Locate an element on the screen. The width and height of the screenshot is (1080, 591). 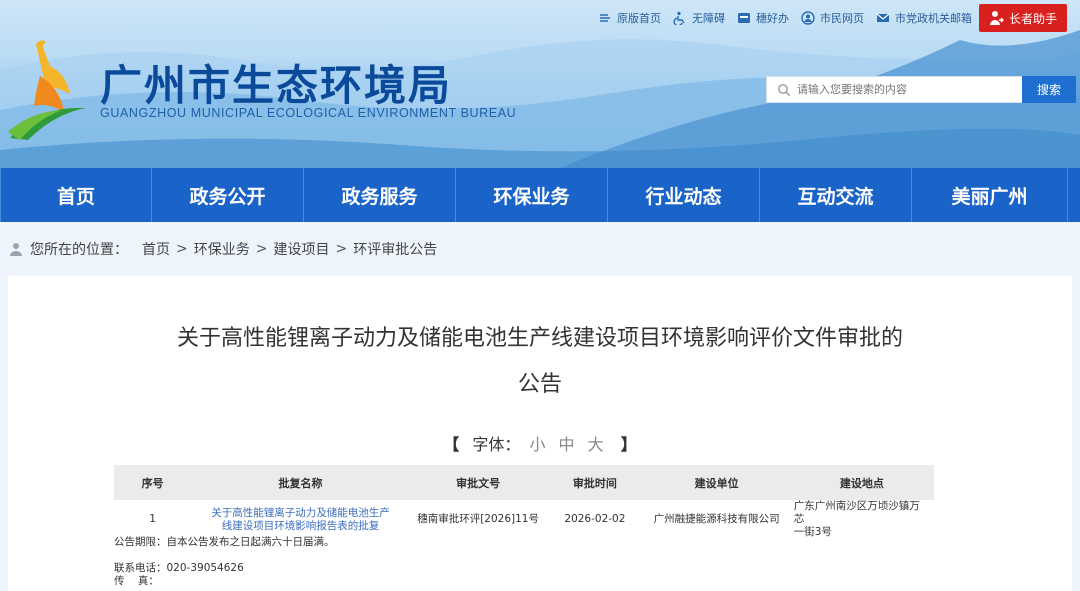
breadcrumb: 您所在的位置： 首页 > 环保业务 > 建设项目 > 环评审批公告 is located at coordinates (222, 249).